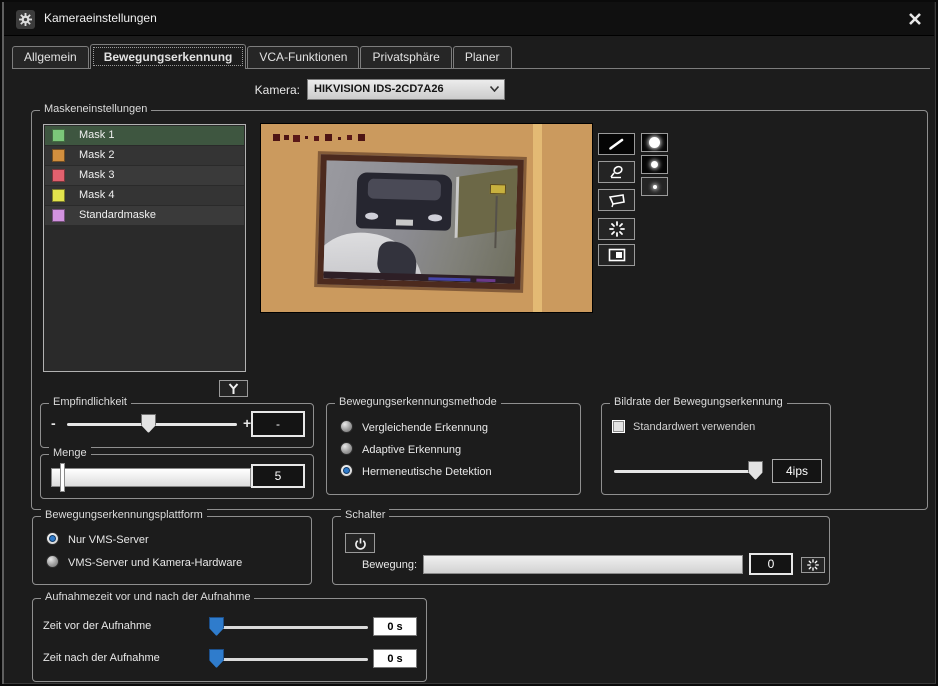 This screenshot has height=686, width=938. I want to click on draw-pen-button, so click(616, 144).